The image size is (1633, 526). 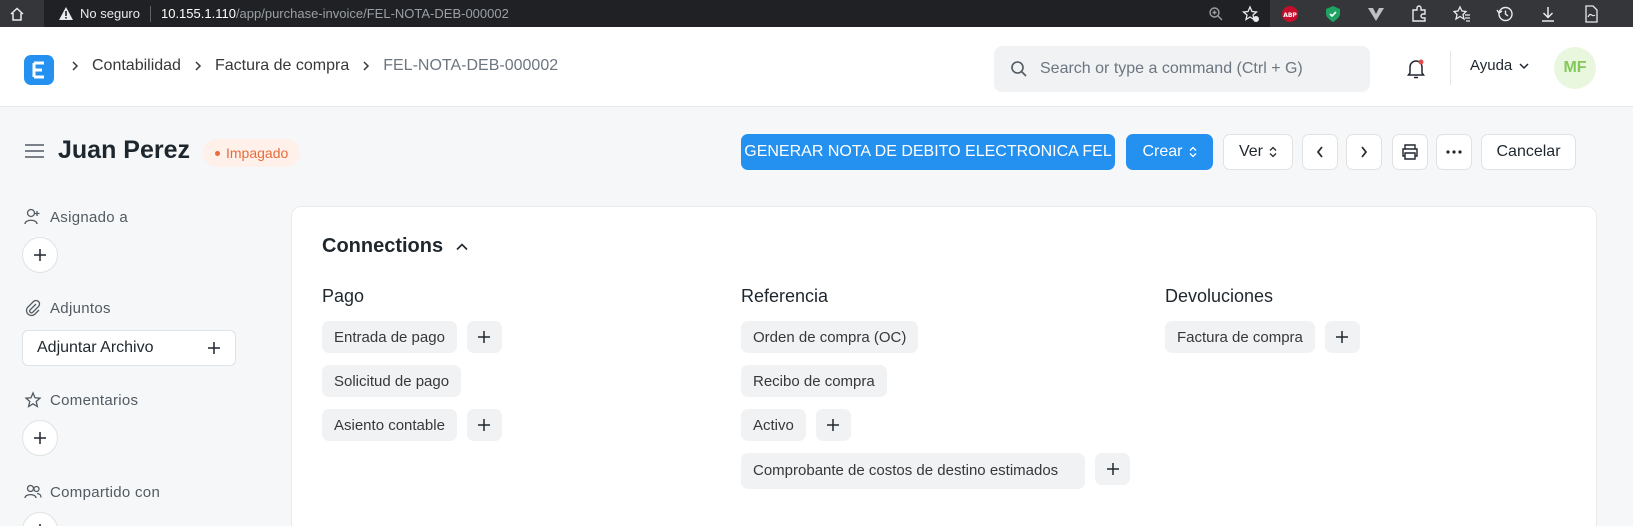 I want to click on status-badge: Impagado, so click(x=252, y=153).